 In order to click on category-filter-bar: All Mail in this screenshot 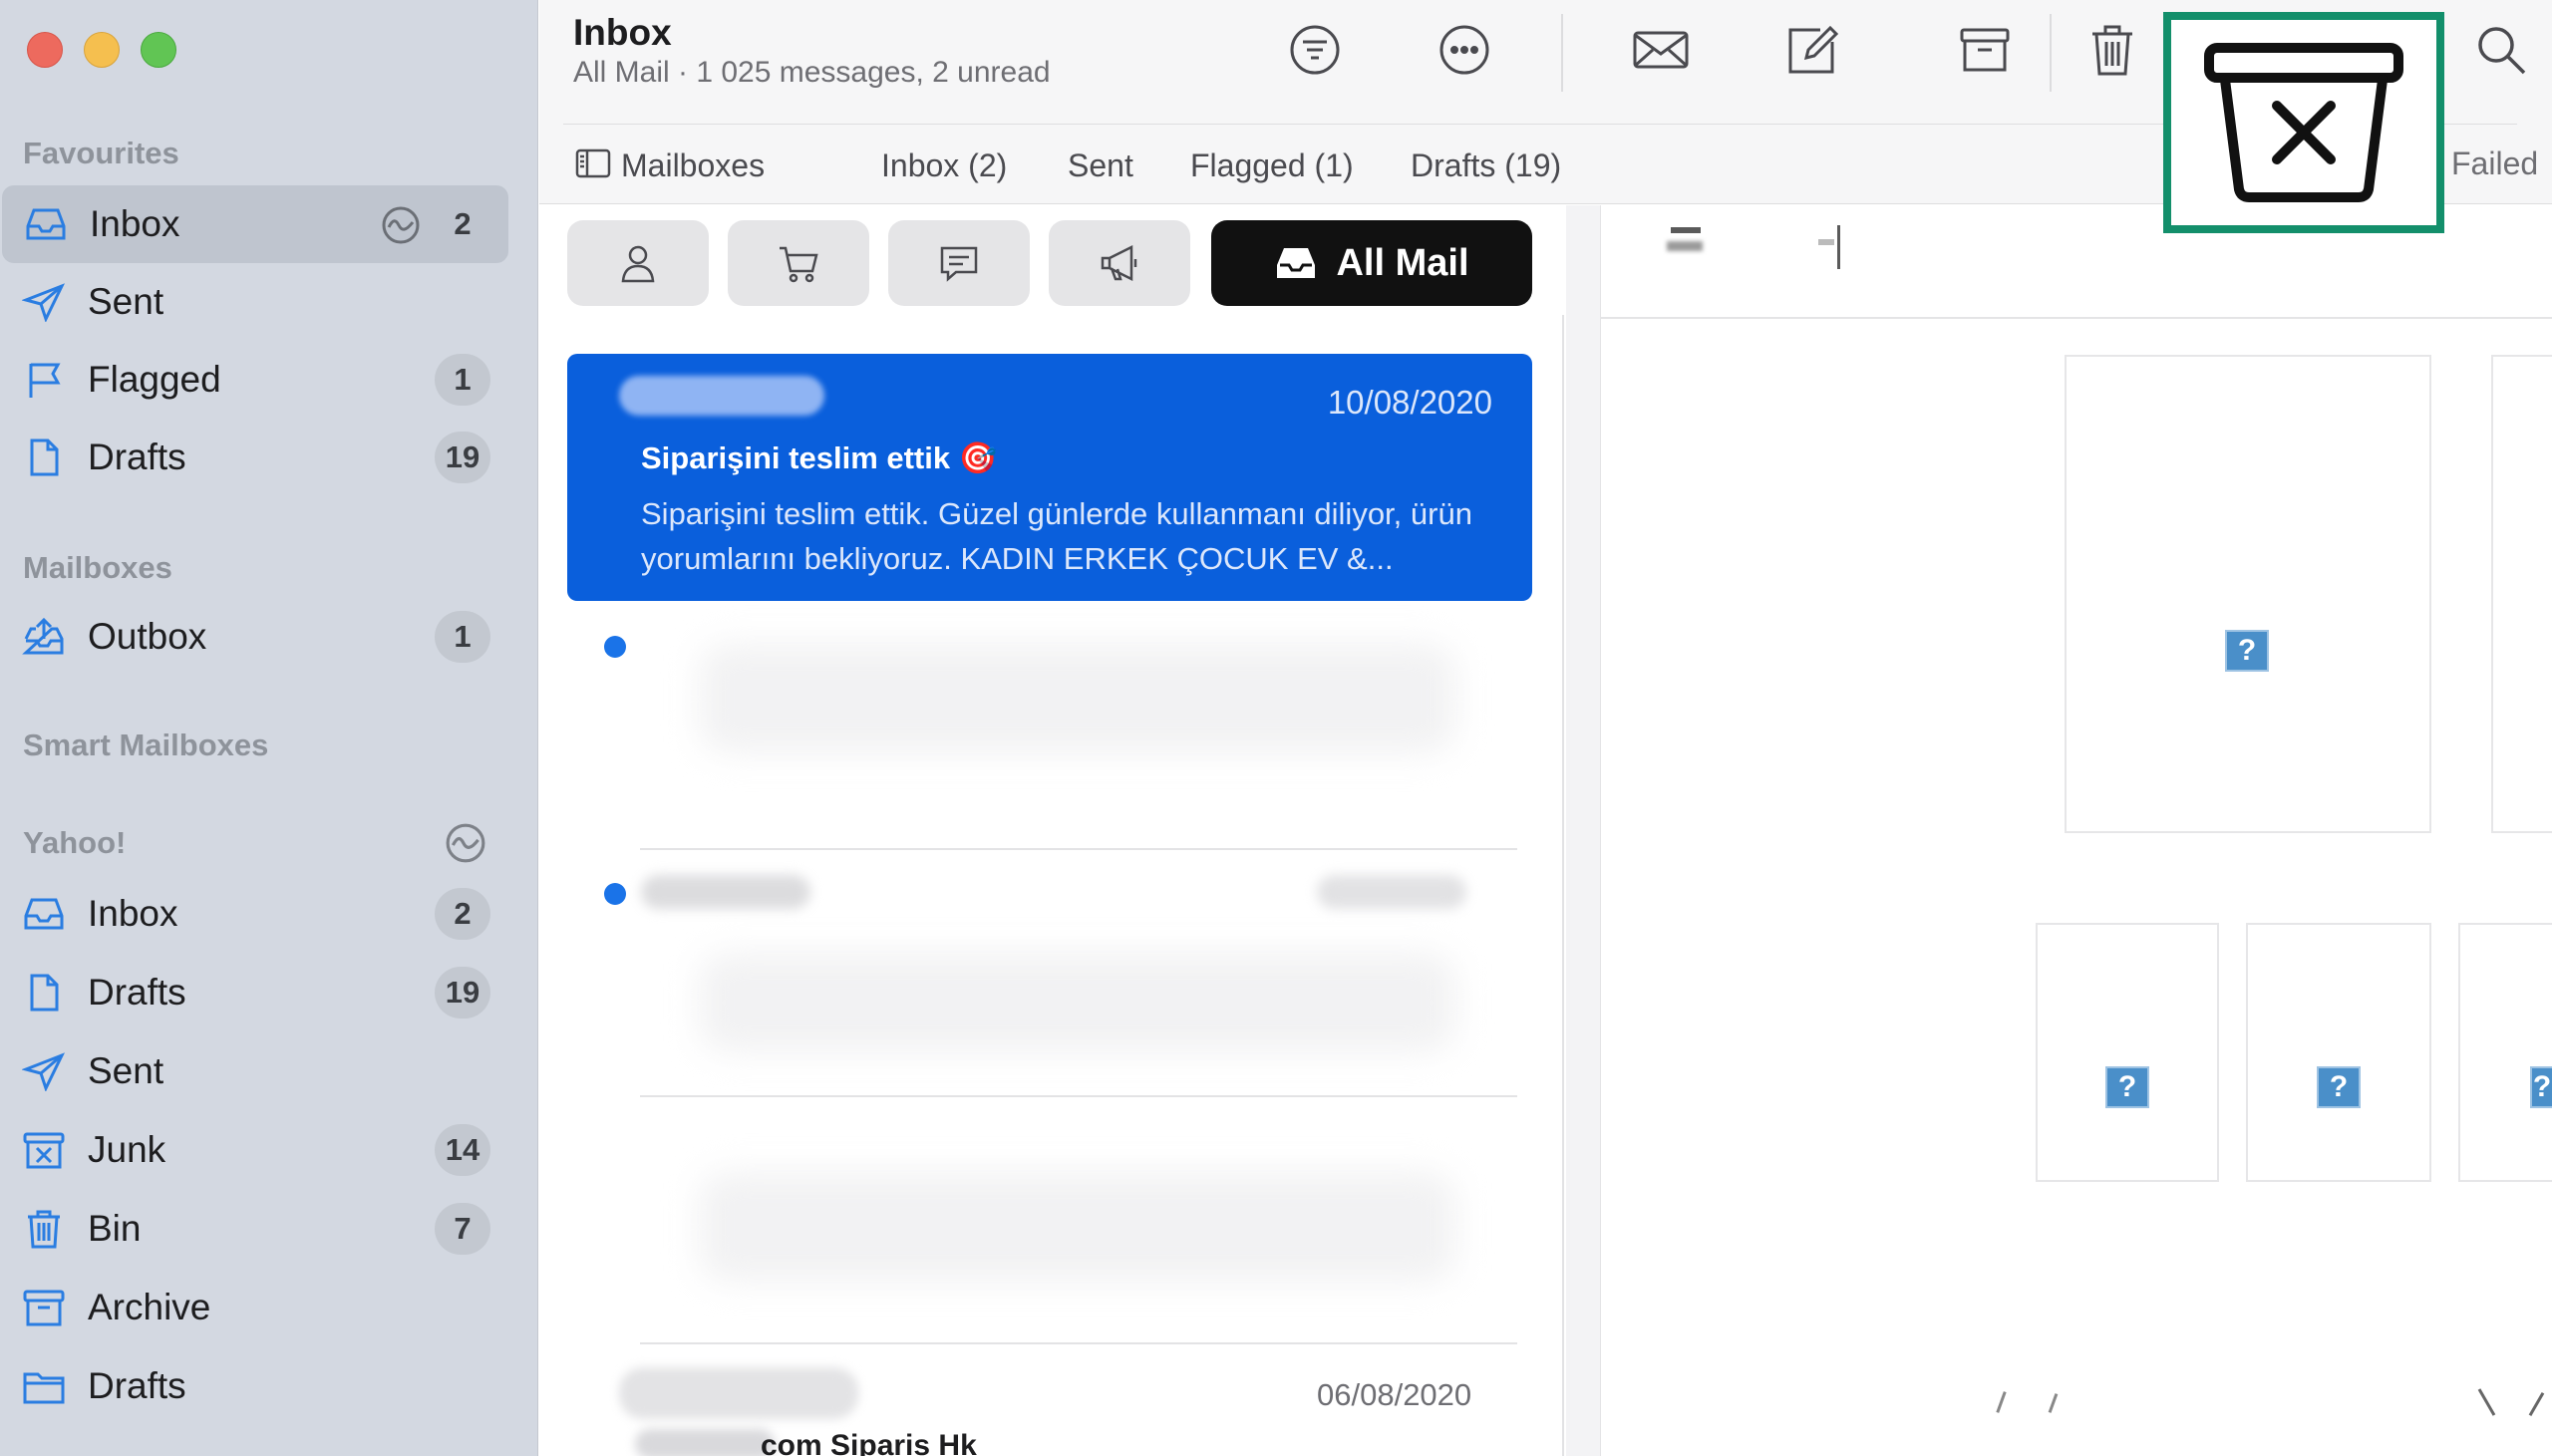, I will do `click(1051, 260)`.